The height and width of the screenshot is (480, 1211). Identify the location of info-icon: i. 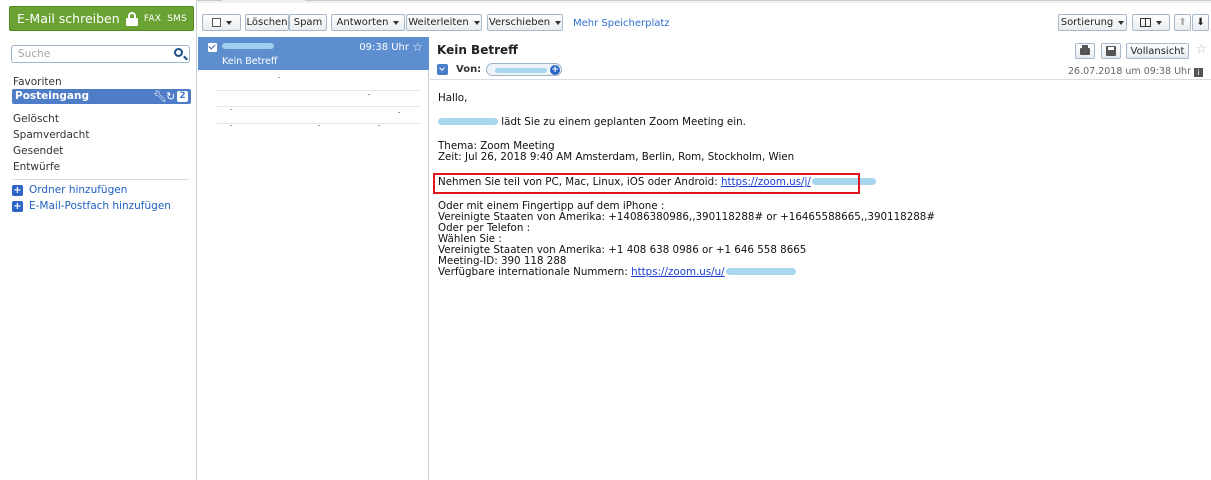
(1198, 72).